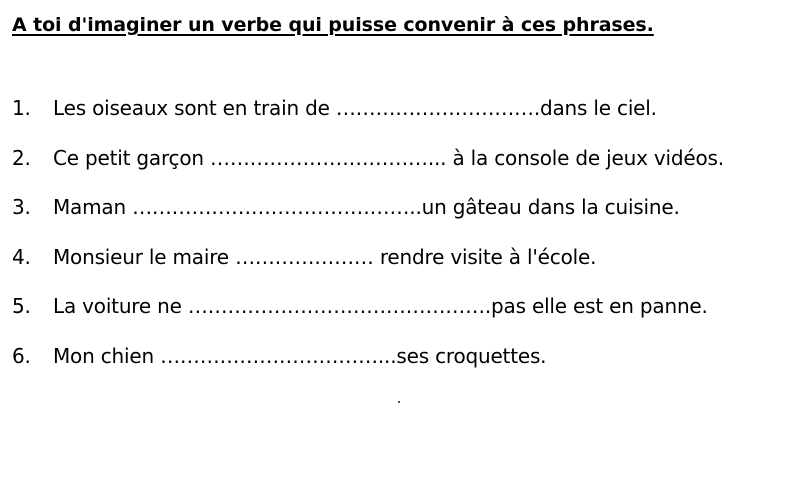 The image size is (795, 490). What do you see at coordinates (21, 157) in the screenshot?
I see `item-number: 2.` at bounding box center [21, 157].